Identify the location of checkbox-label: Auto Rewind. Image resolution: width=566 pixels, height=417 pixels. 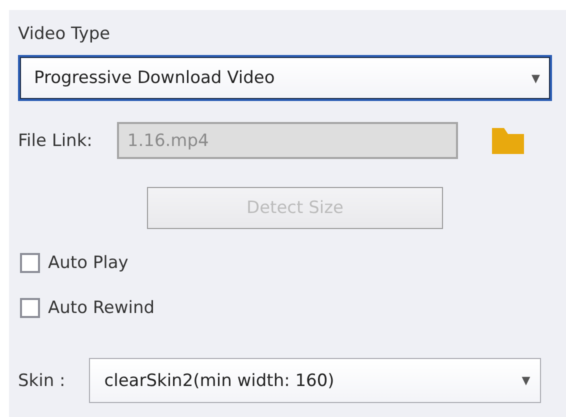
(101, 308).